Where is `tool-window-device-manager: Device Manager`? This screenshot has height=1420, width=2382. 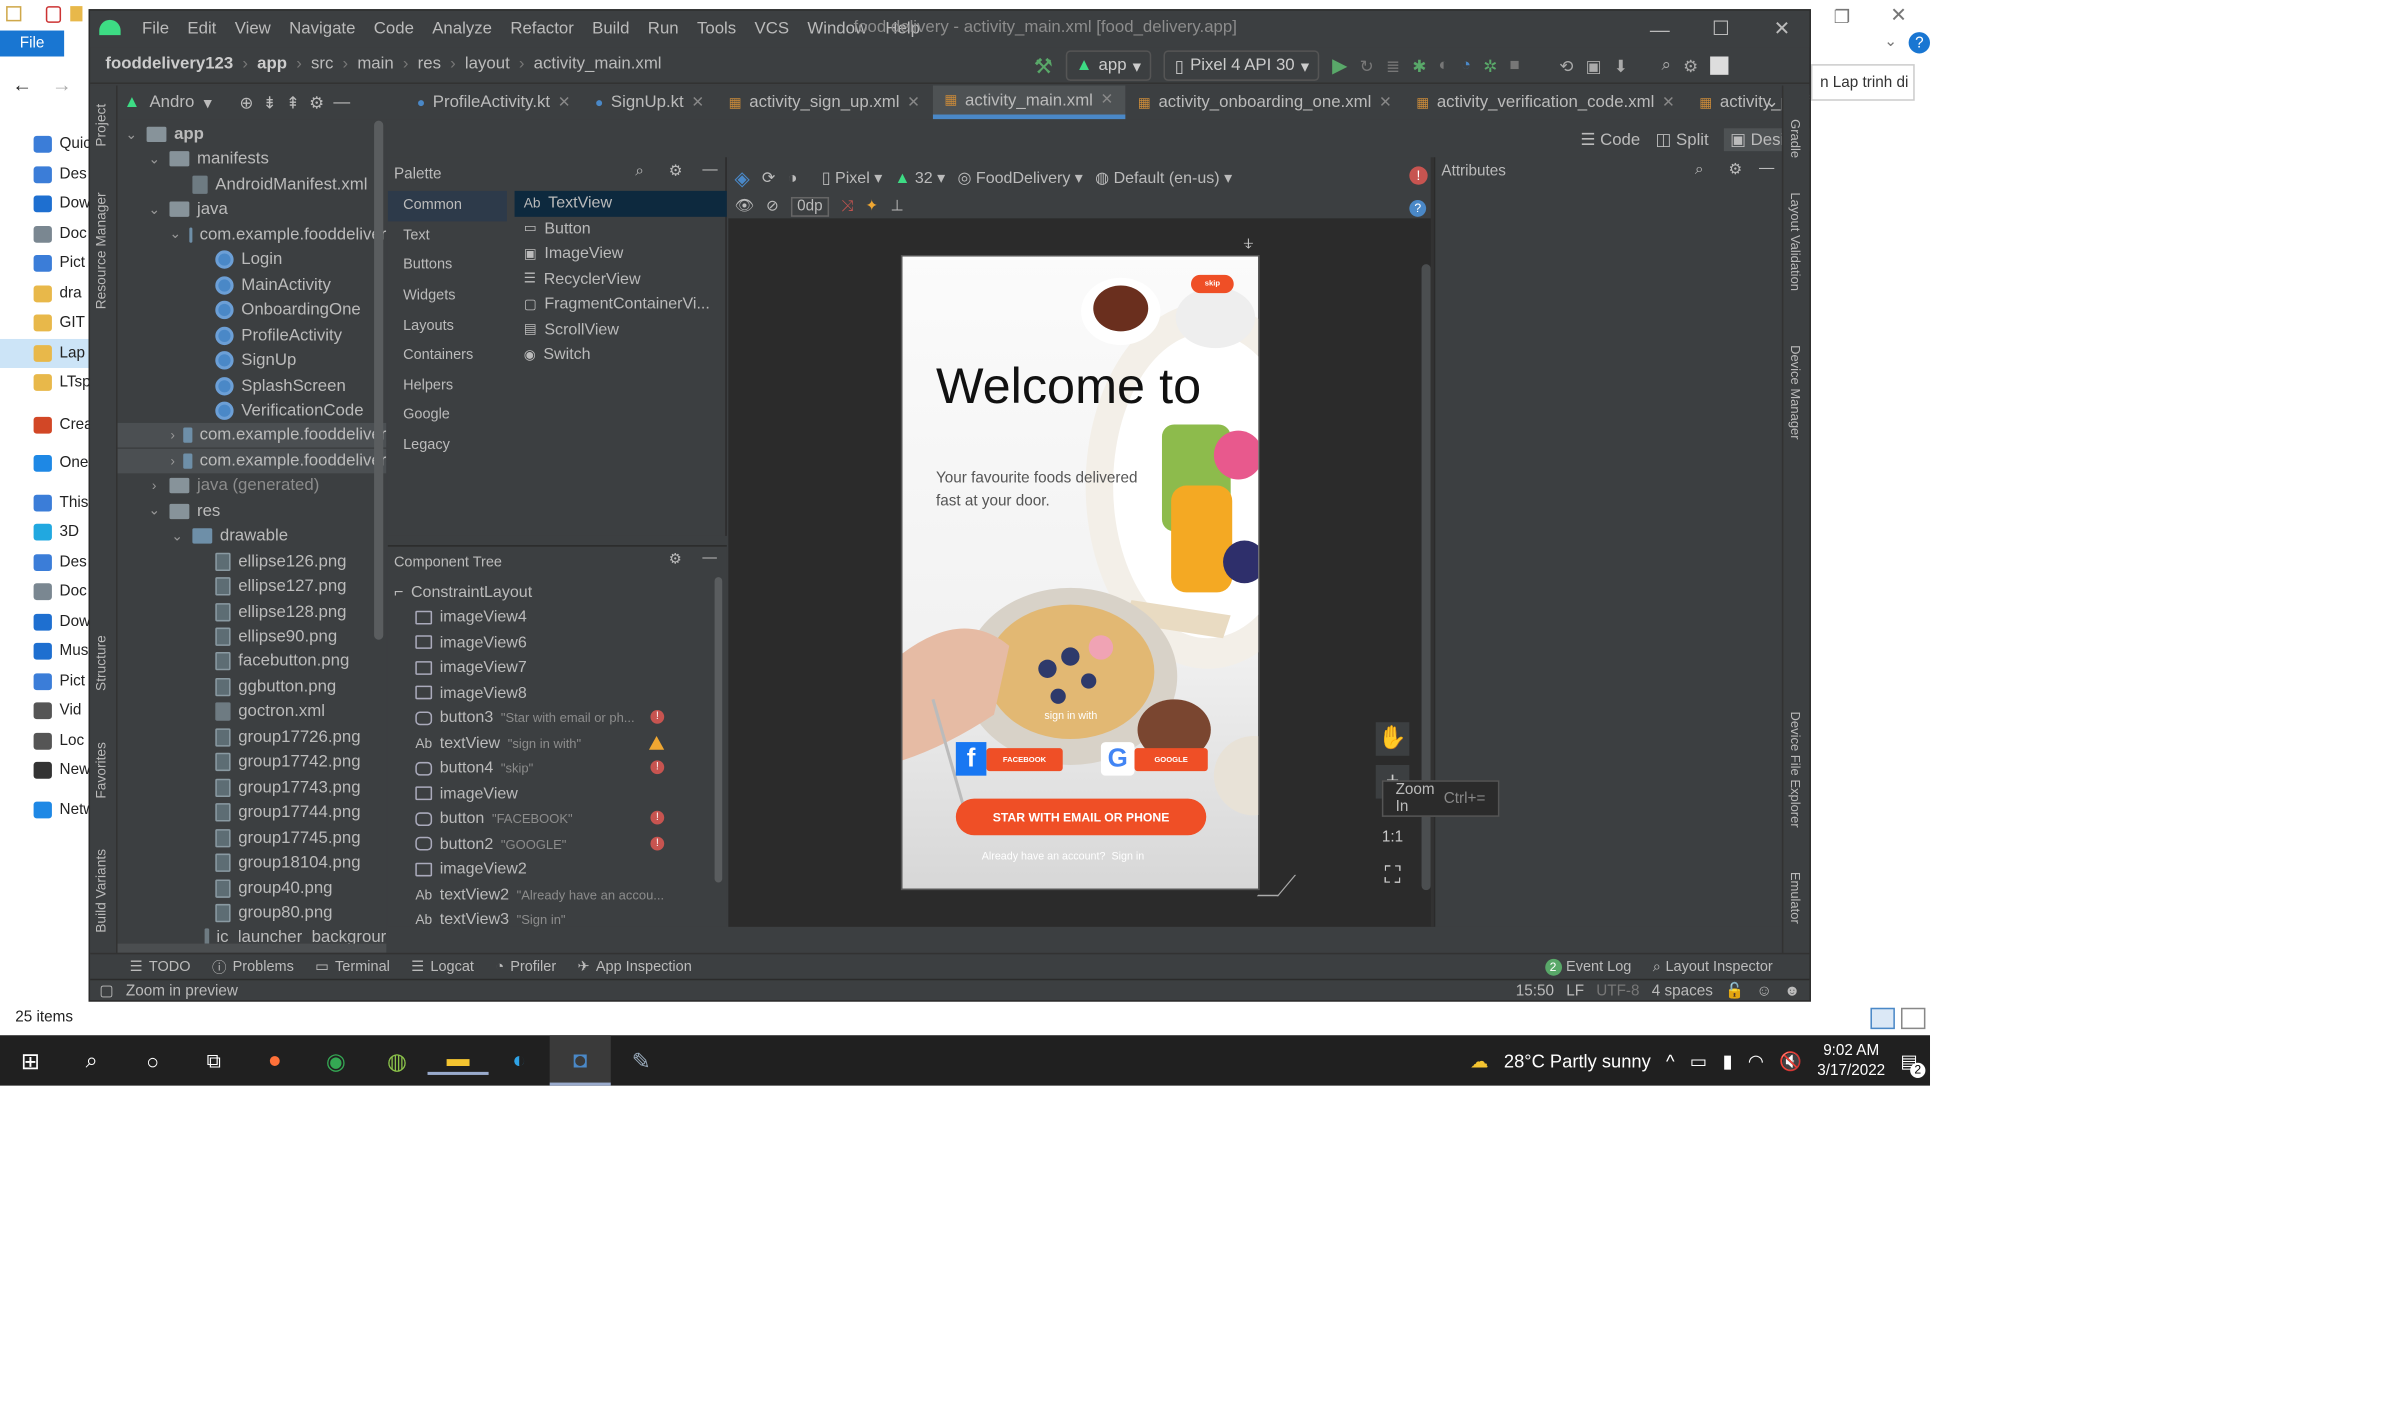
tool-window-device-manager: Device Manager is located at coordinates (1795, 392).